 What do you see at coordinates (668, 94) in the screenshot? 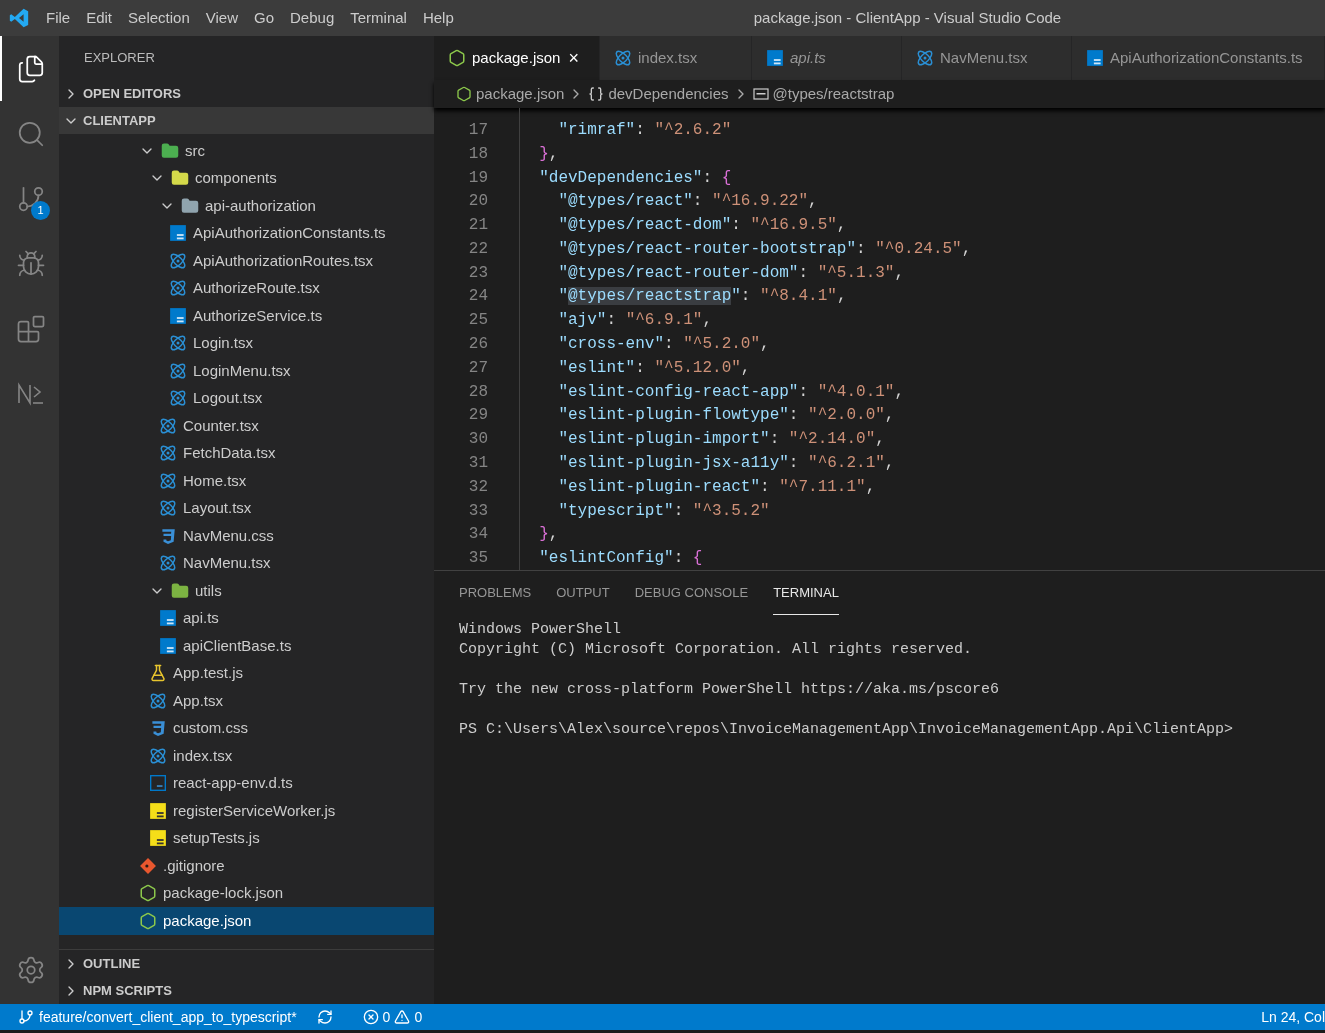
I see `breadcrumb-item: devDependencies` at bounding box center [668, 94].